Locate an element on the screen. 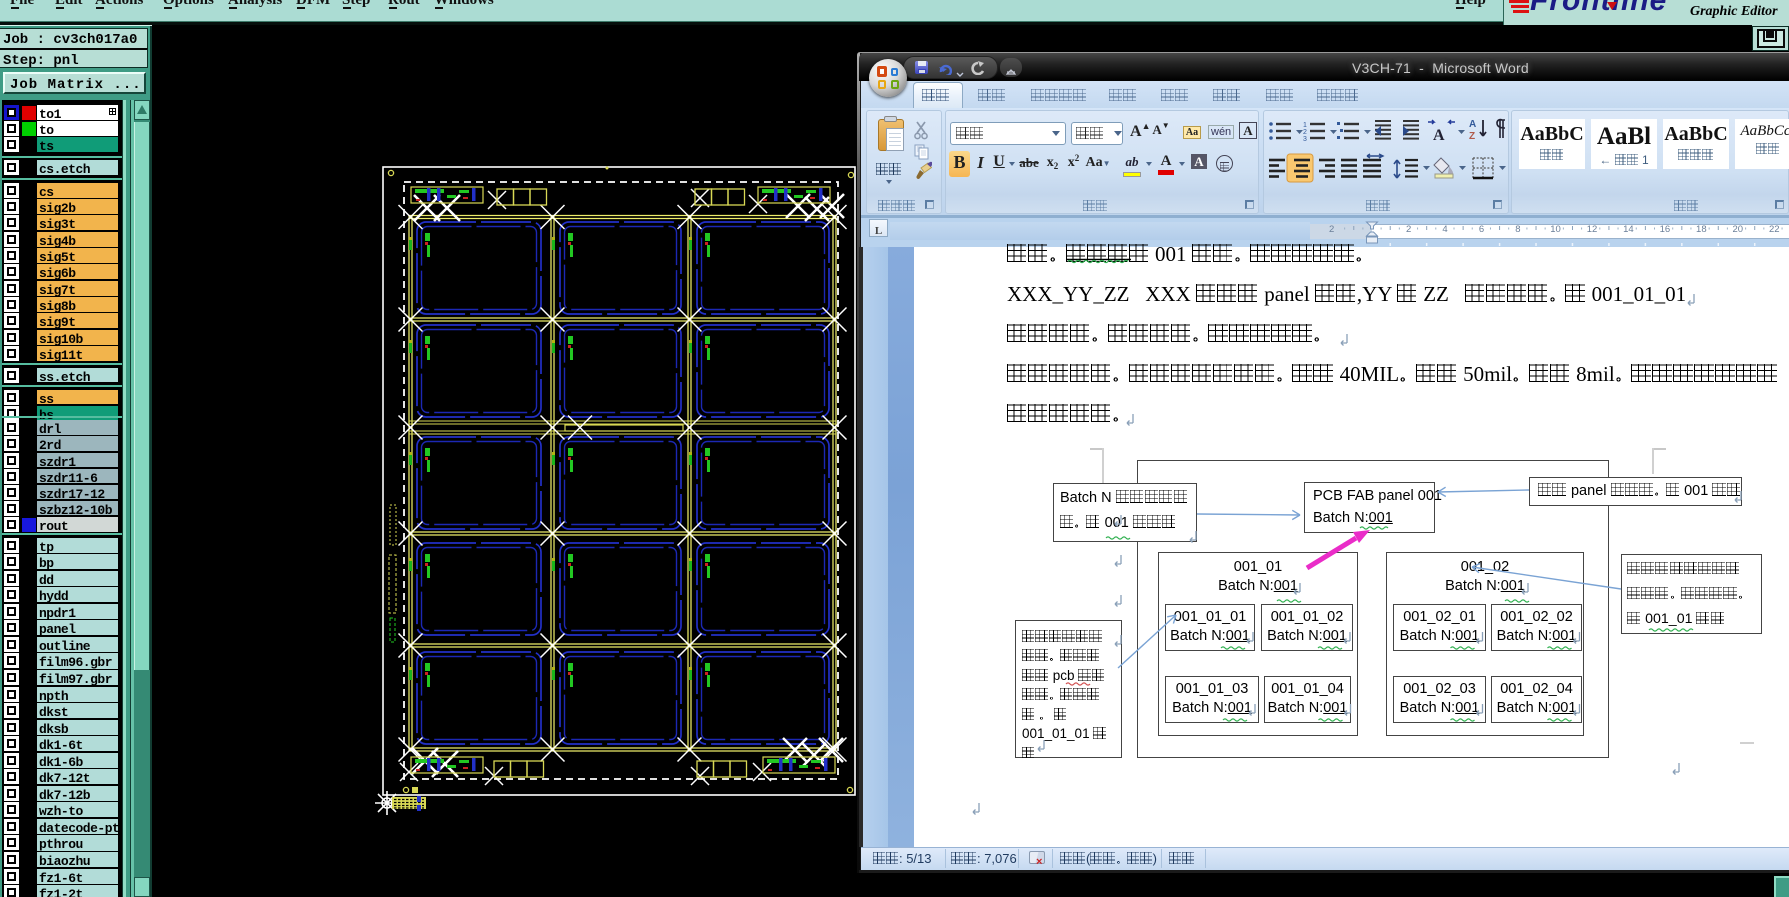 This screenshot has width=1789, height=897. svg-text: 14 is located at coordinates (1628, 229).